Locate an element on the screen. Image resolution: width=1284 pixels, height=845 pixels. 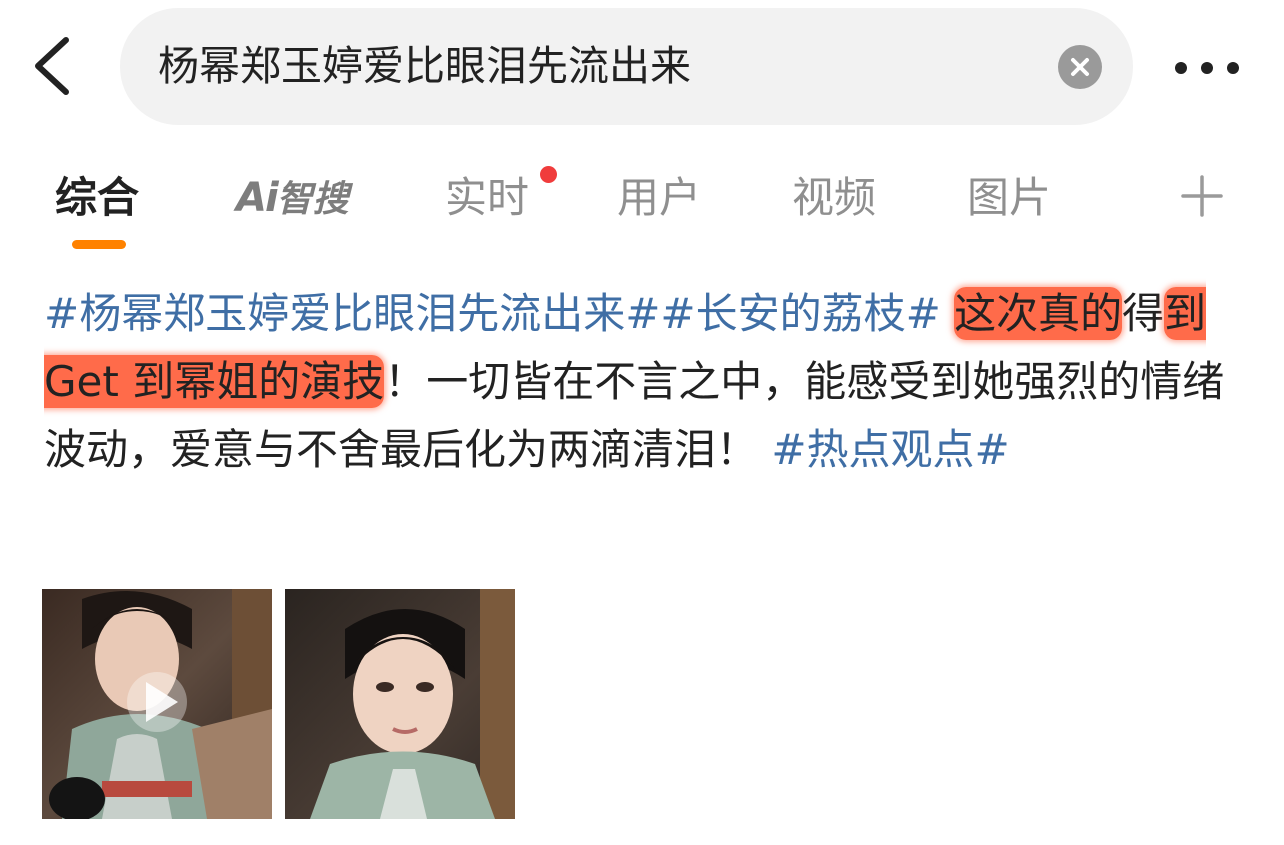
post-text-segment is located at coordinates (947, 313).